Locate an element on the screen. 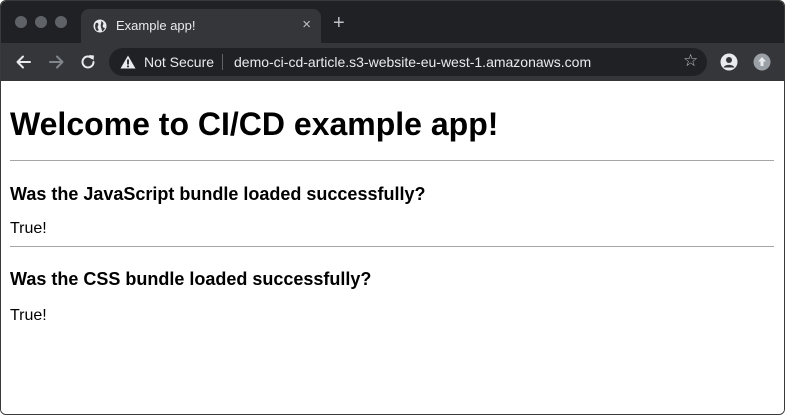 This screenshot has height=415, width=785. css-bundle-answer: True! is located at coordinates (28, 315).